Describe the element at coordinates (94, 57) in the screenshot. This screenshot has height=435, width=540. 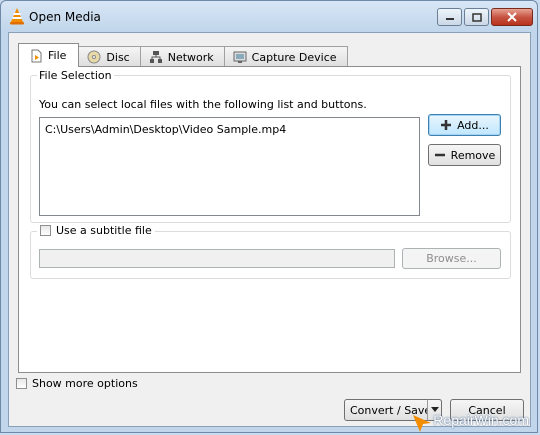
I see `disc-icon` at that location.